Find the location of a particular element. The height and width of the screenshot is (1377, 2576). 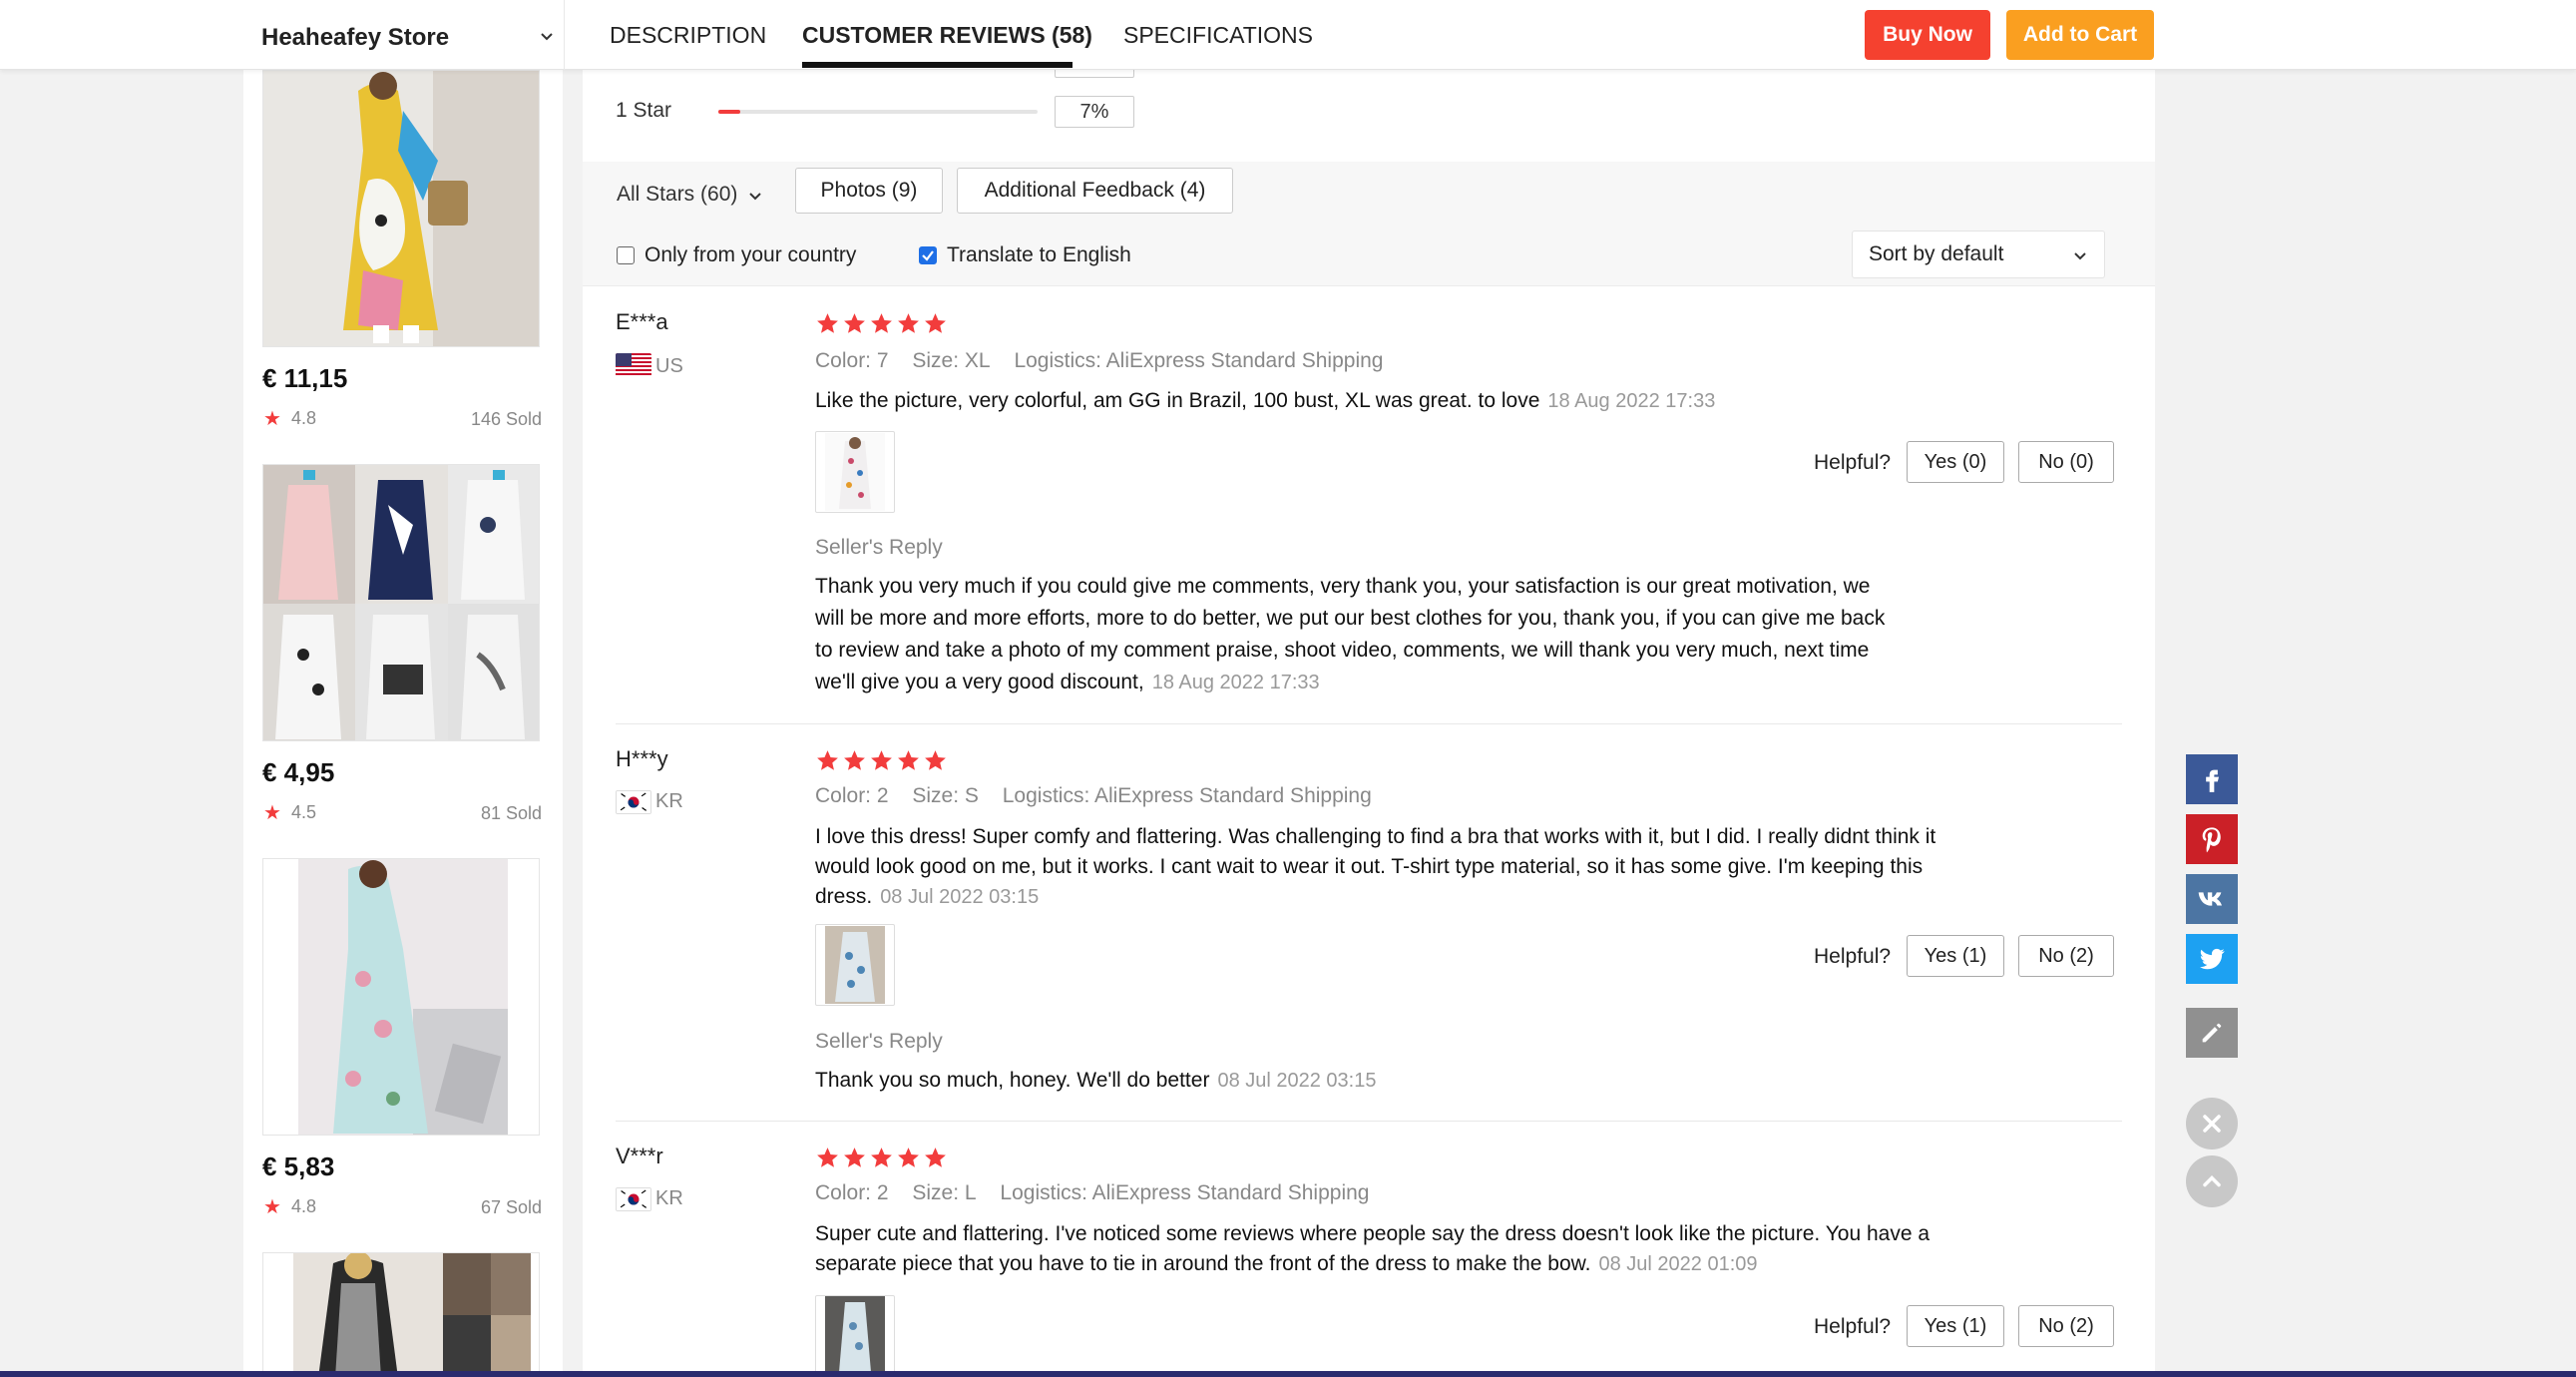

product-price: € 11,15 is located at coordinates (305, 378).